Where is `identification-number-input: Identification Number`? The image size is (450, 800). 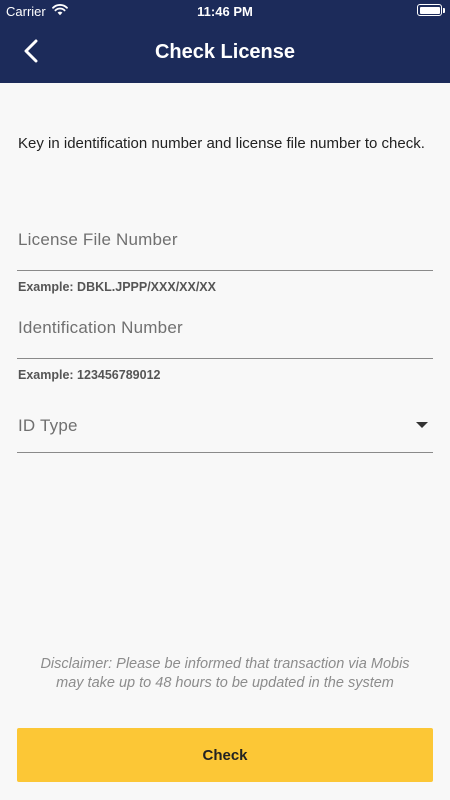
identification-number-input: Identification Number is located at coordinates (225, 334).